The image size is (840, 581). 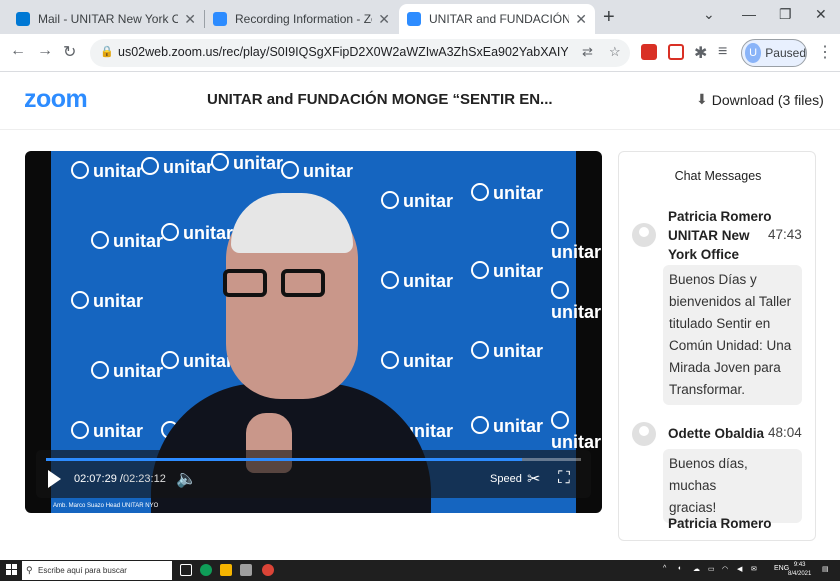 I want to click on calendar-extension-icon, so click(x=676, y=52).